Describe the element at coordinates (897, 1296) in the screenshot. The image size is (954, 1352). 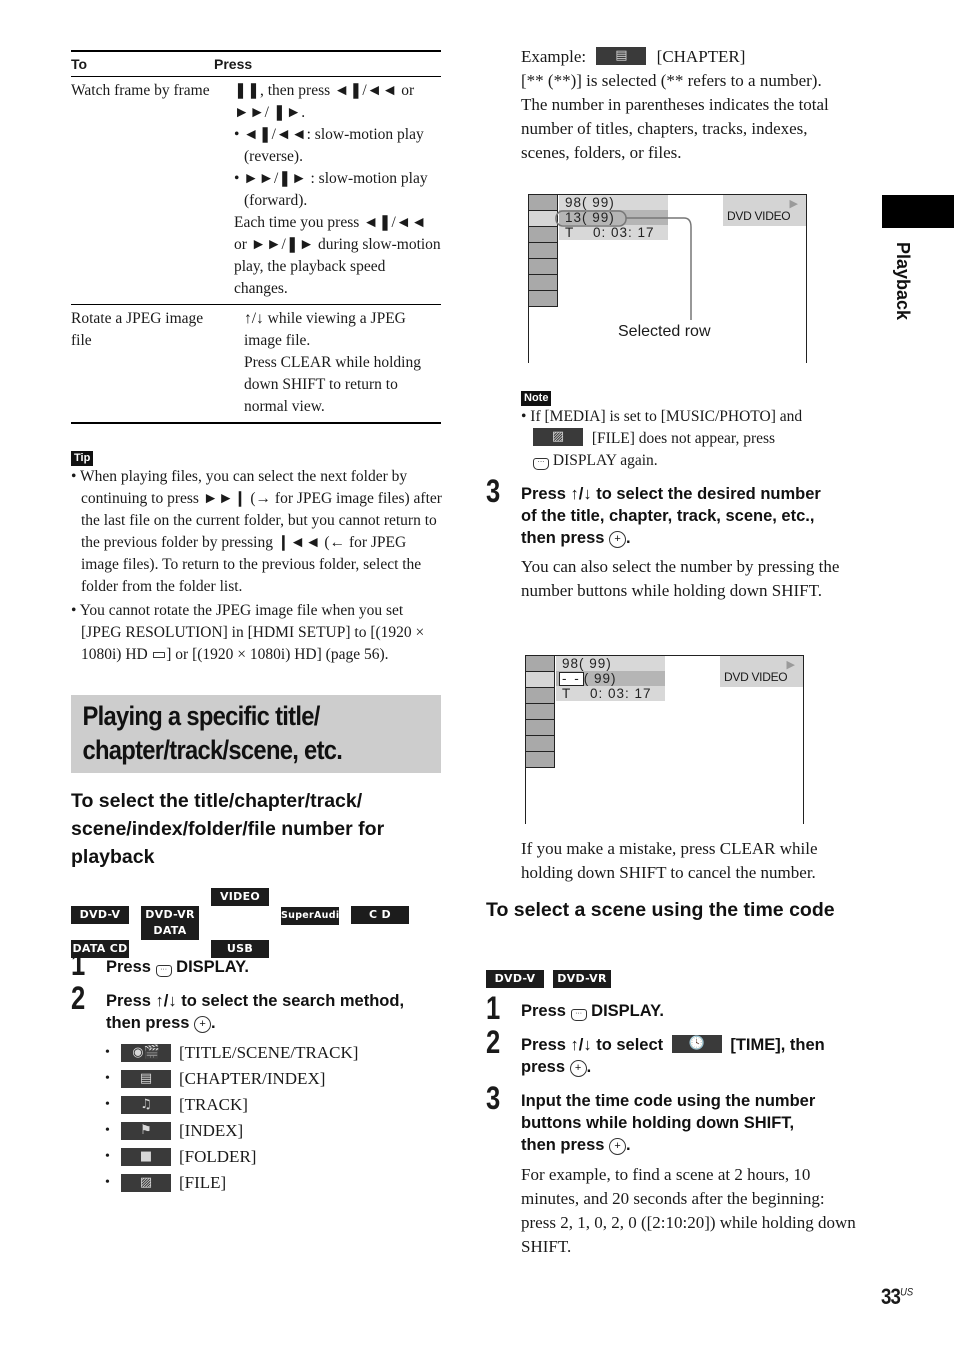
I see `page-number: 33US` at that location.